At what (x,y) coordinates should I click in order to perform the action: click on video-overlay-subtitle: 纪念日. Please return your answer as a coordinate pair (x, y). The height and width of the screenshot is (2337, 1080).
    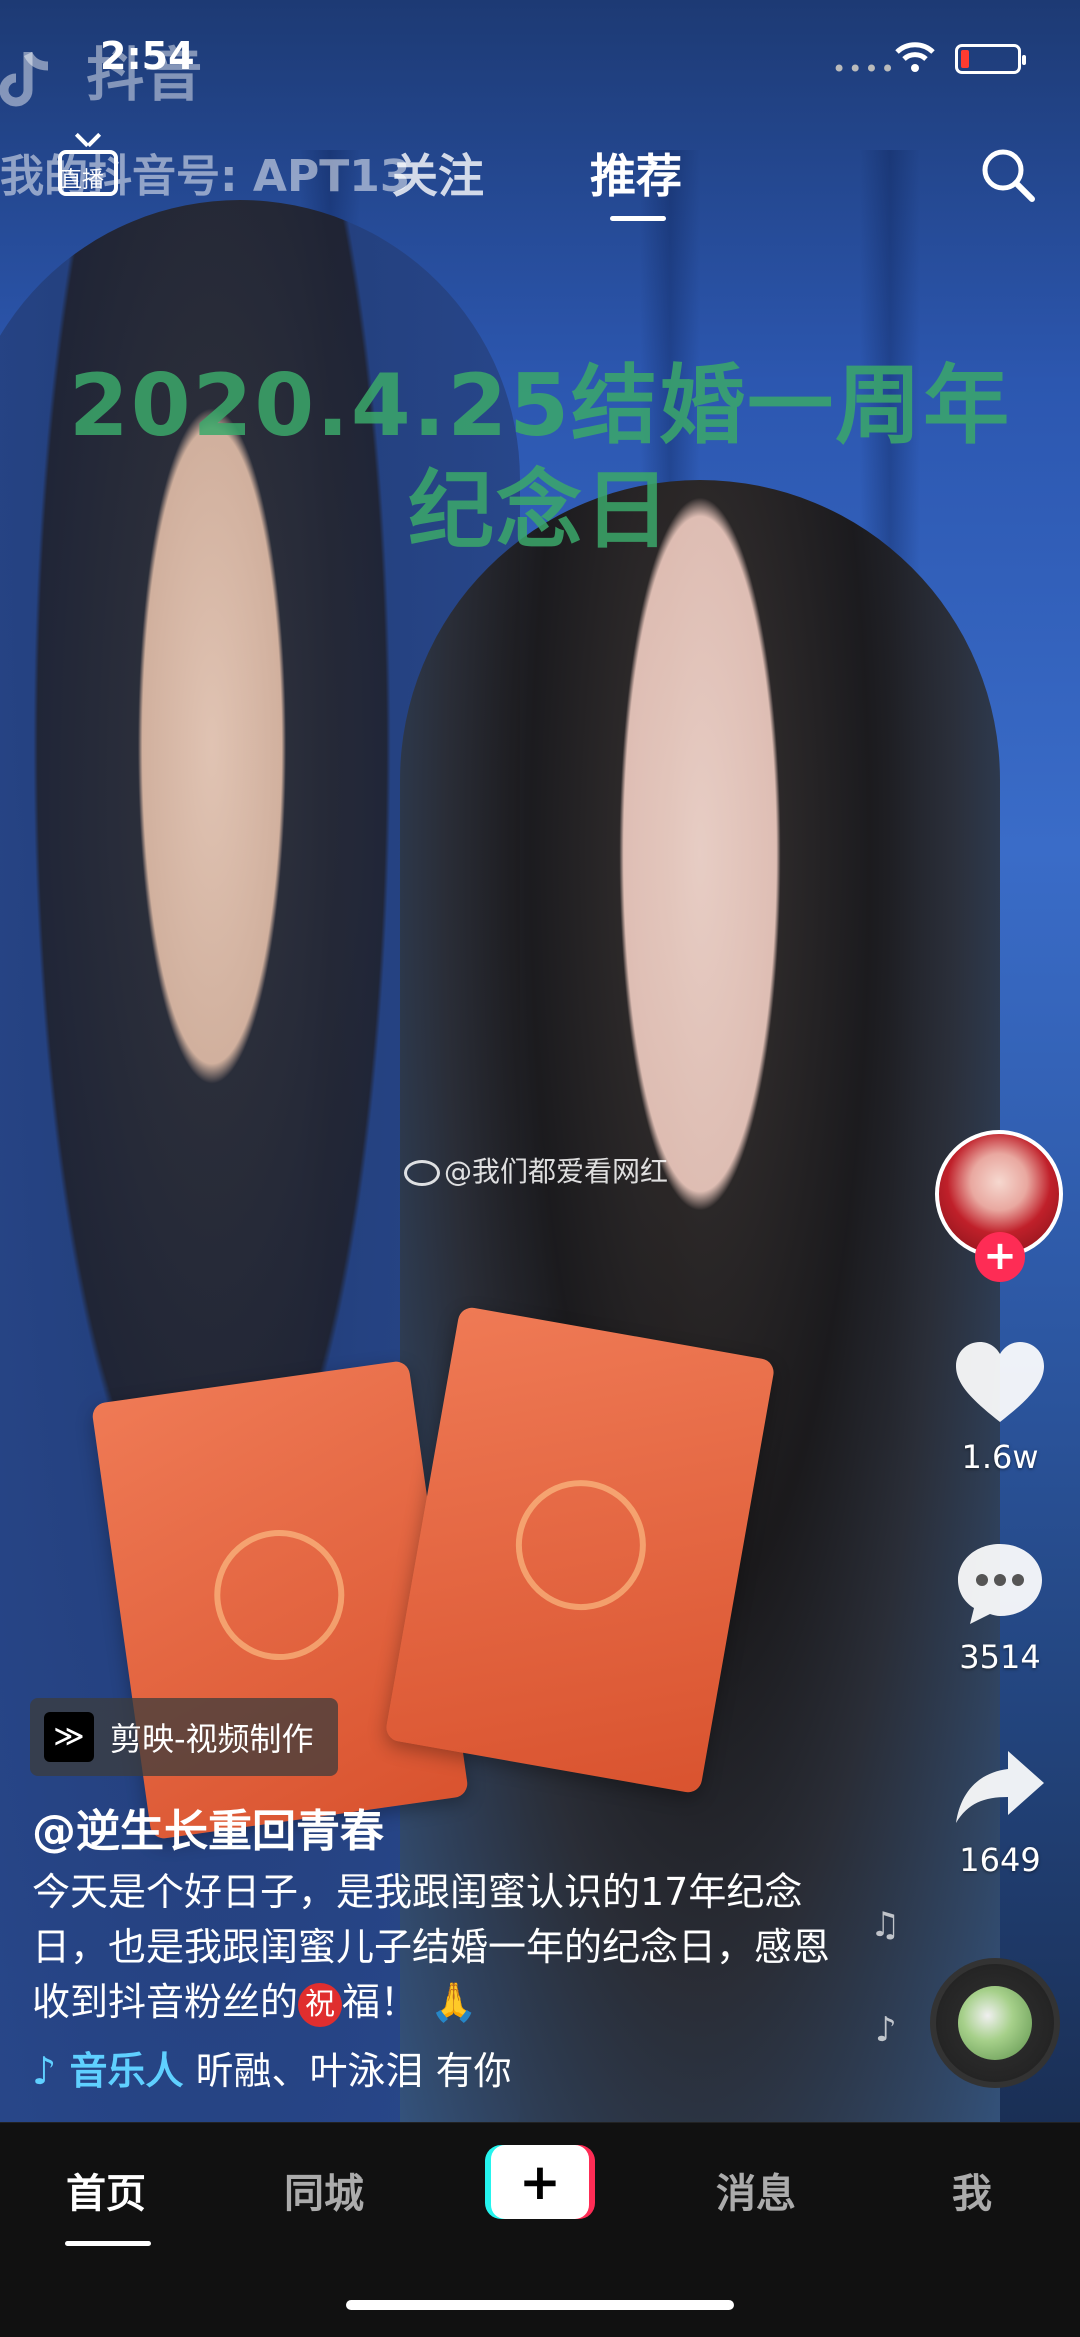
    Looking at the image, I should click on (540, 511).